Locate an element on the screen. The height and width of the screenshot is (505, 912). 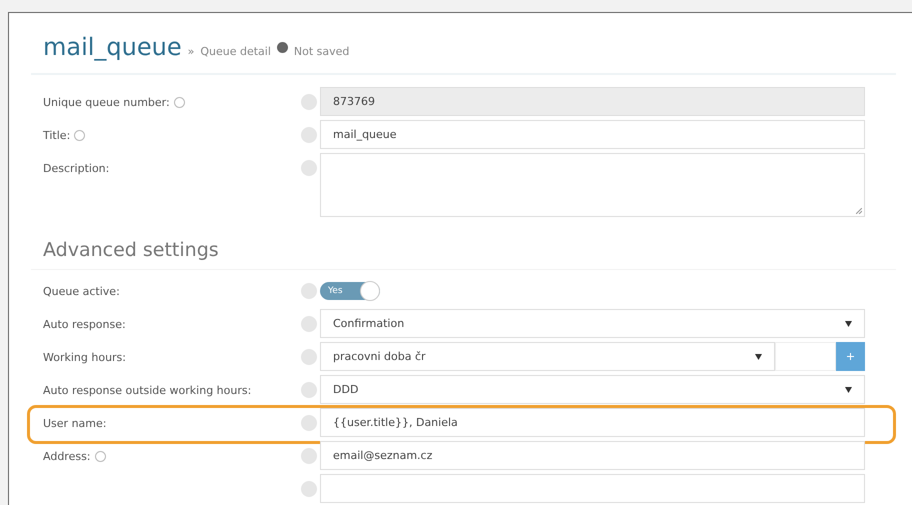
add-button is located at coordinates (850, 356).